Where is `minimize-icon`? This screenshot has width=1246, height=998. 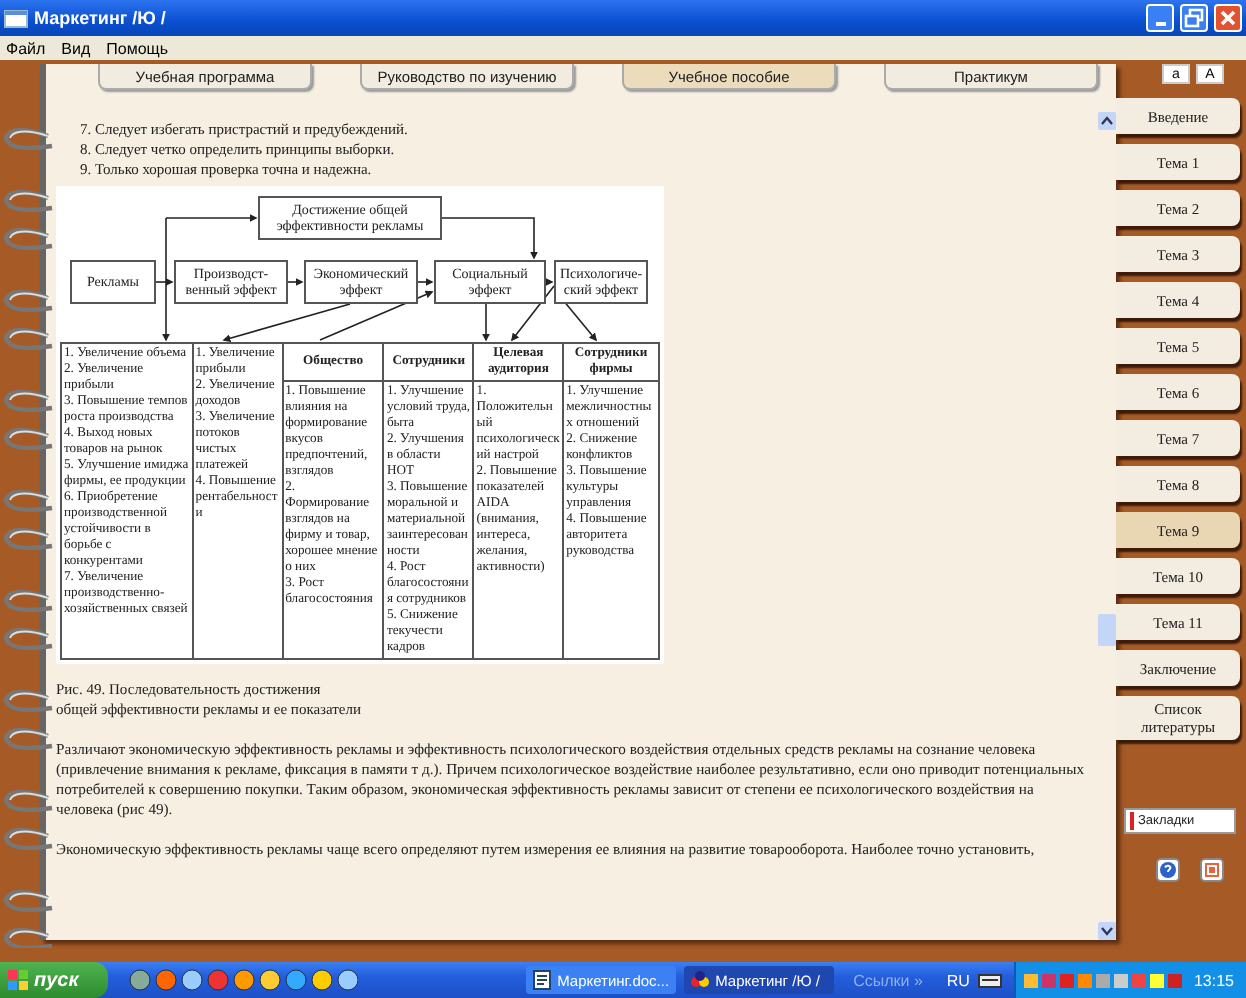 minimize-icon is located at coordinates (1160, 24).